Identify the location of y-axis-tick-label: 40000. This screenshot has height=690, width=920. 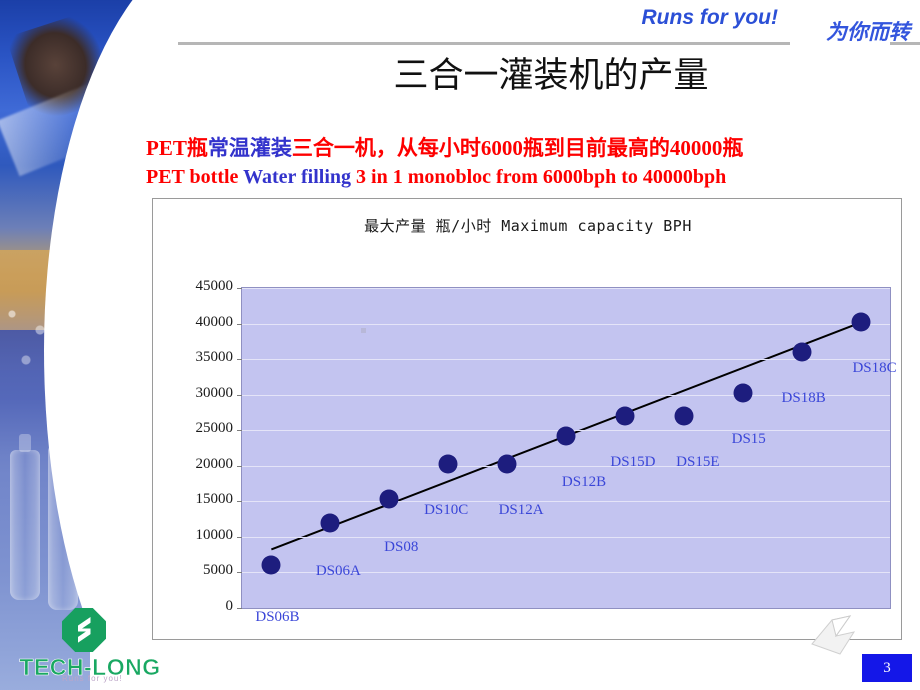
(214, 321).